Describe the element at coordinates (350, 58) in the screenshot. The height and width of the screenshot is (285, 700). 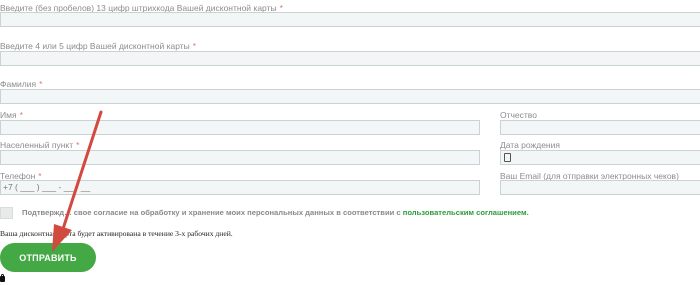
I see `card-digits-input` at that location.